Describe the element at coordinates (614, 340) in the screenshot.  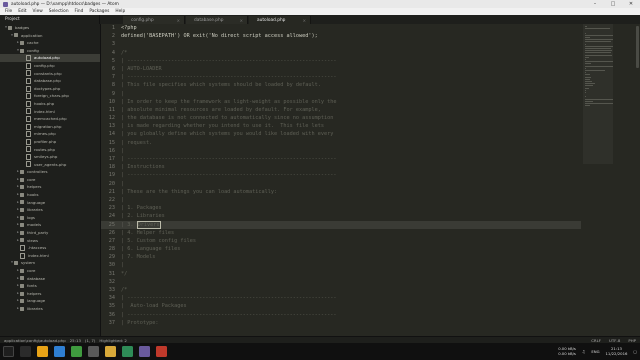
I see `status-encoding: UTF-8` at that location.